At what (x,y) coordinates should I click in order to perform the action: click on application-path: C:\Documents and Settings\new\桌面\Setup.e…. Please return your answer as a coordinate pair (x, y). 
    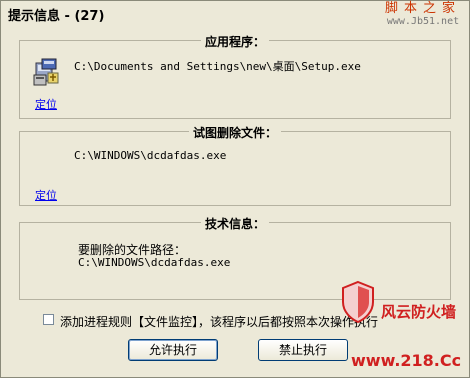
    Looking at the image, I should click on (217, 66).